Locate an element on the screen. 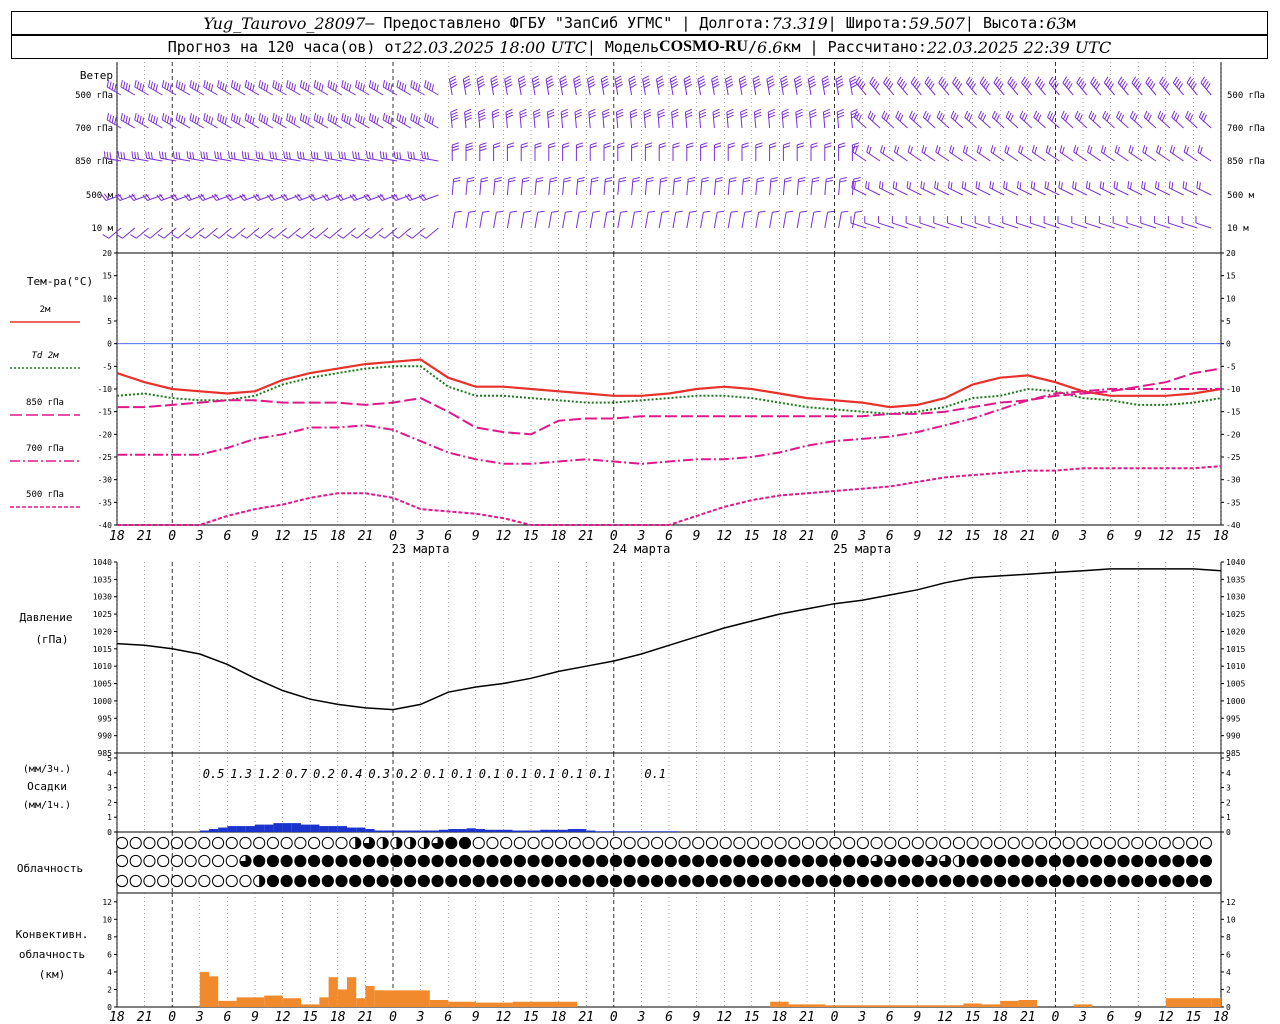  precip-3h-label: 0.1 is located at coordinates (655, 774).